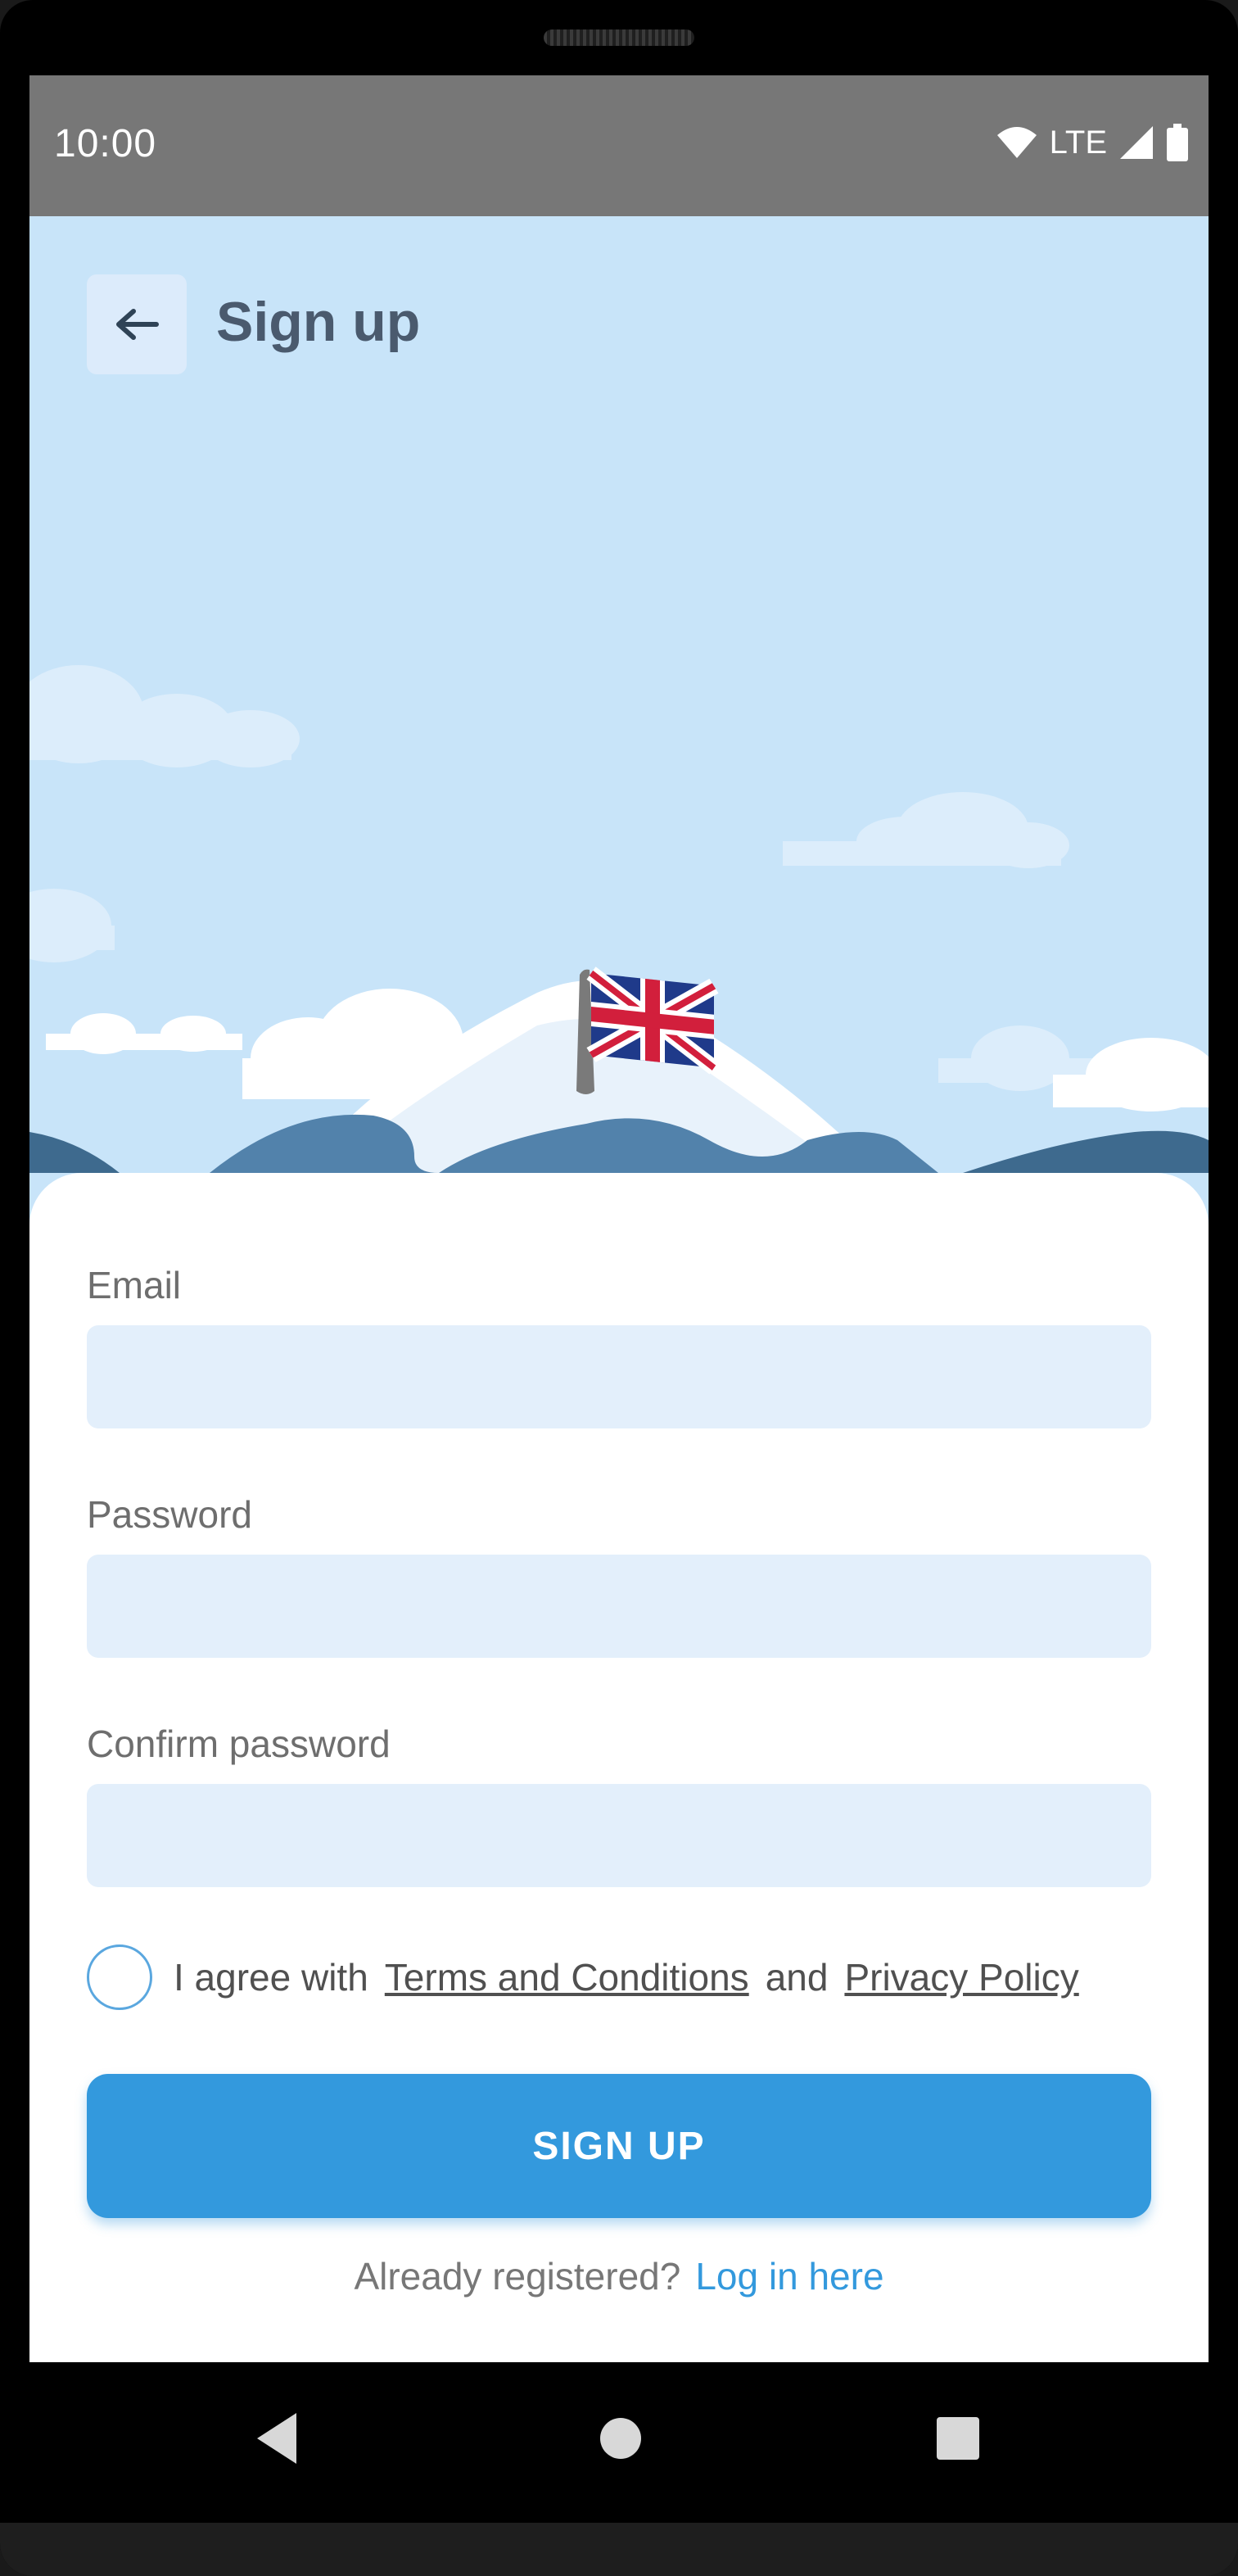 The image size is (1238, 2576). Describe the element at coordinates (797, 1977) in the screenshot. I see `agree-joiner: and` at that location.